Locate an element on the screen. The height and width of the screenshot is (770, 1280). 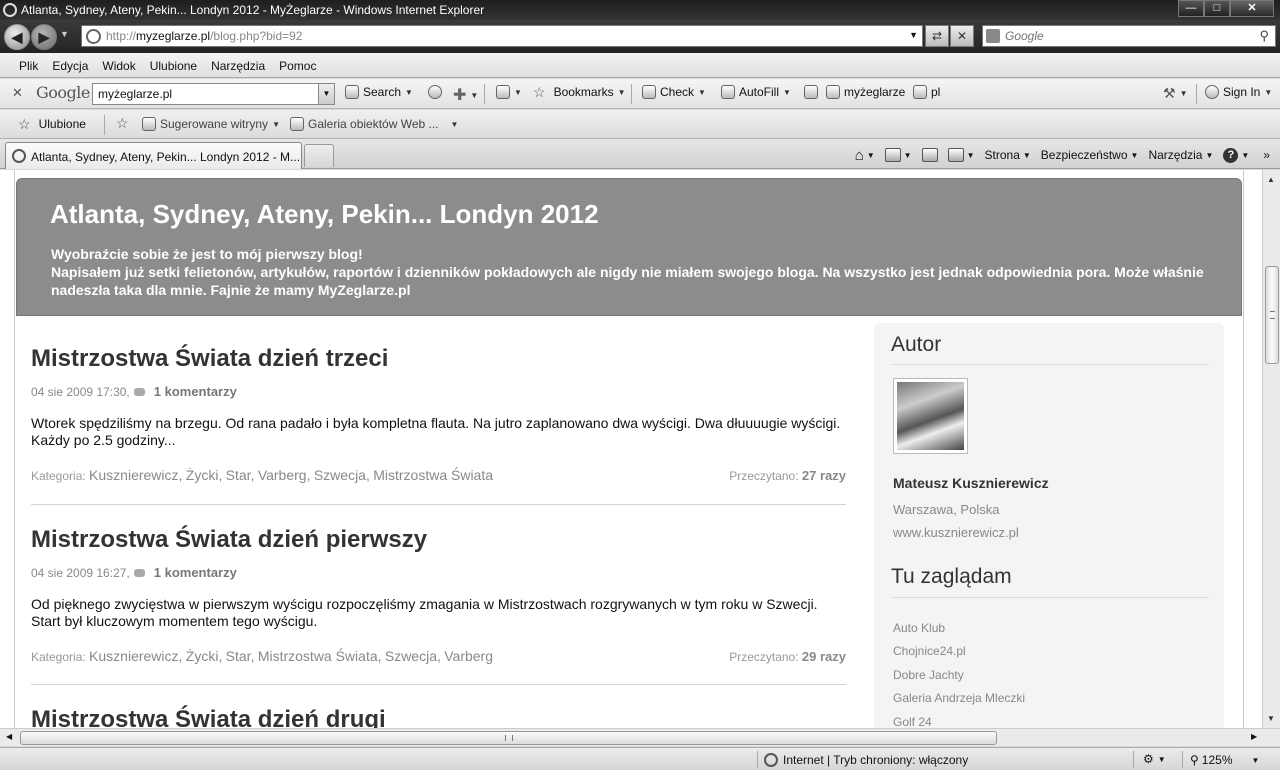
google-query-input is located at coordinates (208, 94).